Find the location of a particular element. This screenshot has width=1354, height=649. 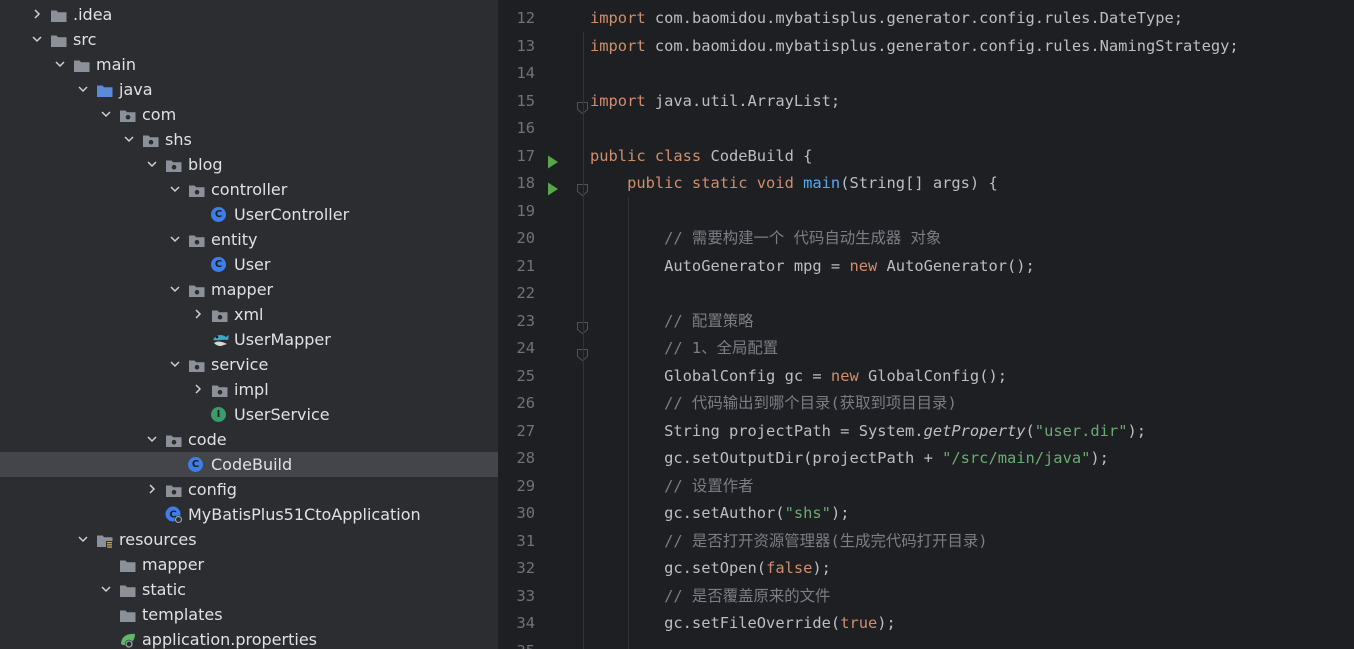

code-token: String projectPath = System. is located at coordinates (757, 430).